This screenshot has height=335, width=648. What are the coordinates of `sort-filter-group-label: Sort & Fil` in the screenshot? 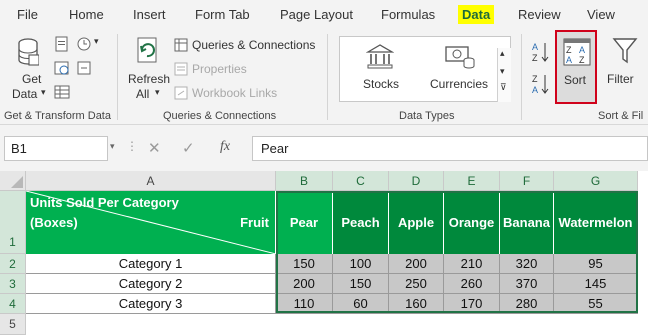 It's located at (621, 116).